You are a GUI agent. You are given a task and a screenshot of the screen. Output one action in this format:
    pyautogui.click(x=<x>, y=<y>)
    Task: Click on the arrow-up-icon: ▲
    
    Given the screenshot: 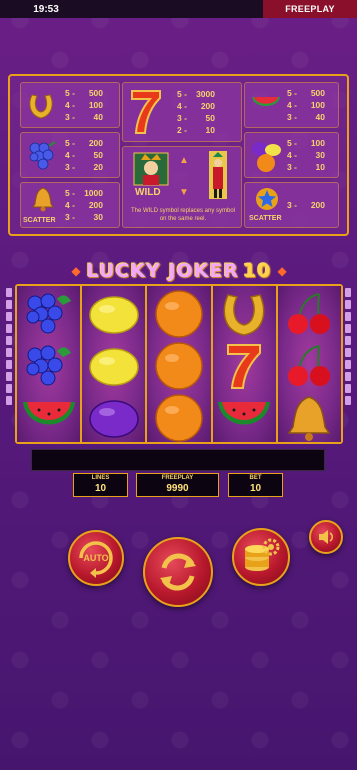 What is the action you would take?
    pyautogui.click(x=184, y=160)
    